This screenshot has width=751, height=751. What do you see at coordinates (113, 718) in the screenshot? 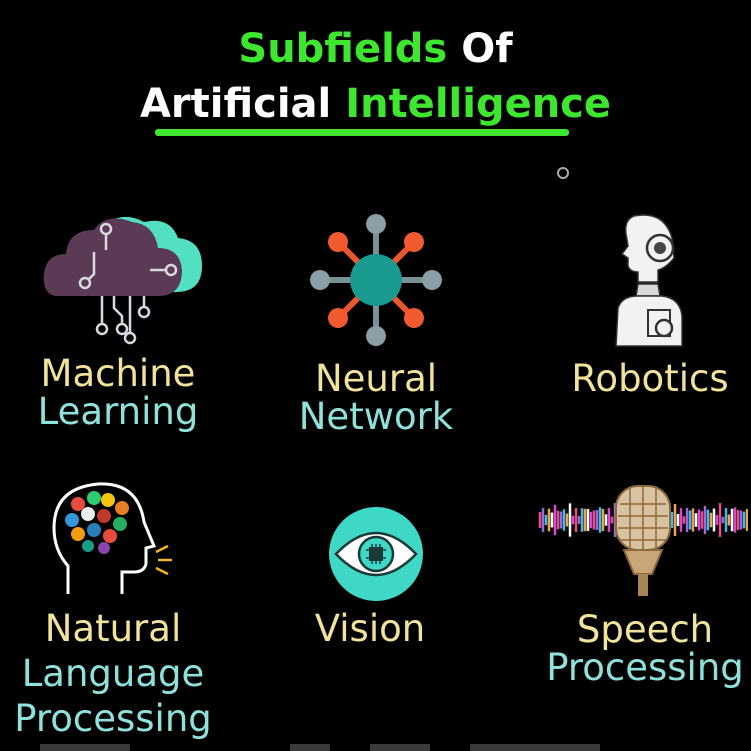
I see `label-processing-nlp: Processing` at bounding box center [113, 718].